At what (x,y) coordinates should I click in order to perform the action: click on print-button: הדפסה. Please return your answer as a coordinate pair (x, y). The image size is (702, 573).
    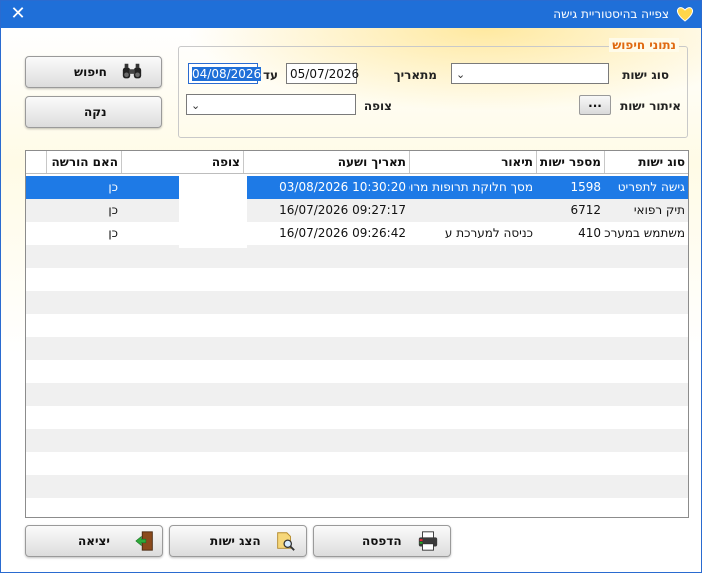
    Looking at the image, I should click on (382, 541).